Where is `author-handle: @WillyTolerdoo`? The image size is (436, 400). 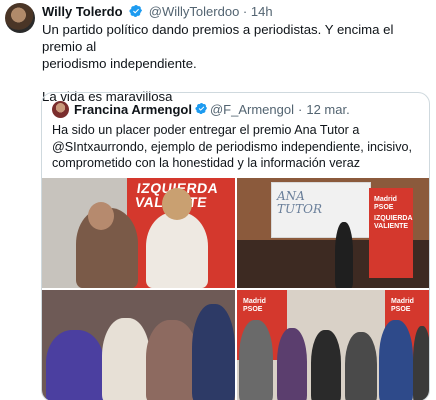
author-handle: @WillyTolerdoo is located at coordinates (194, 11).